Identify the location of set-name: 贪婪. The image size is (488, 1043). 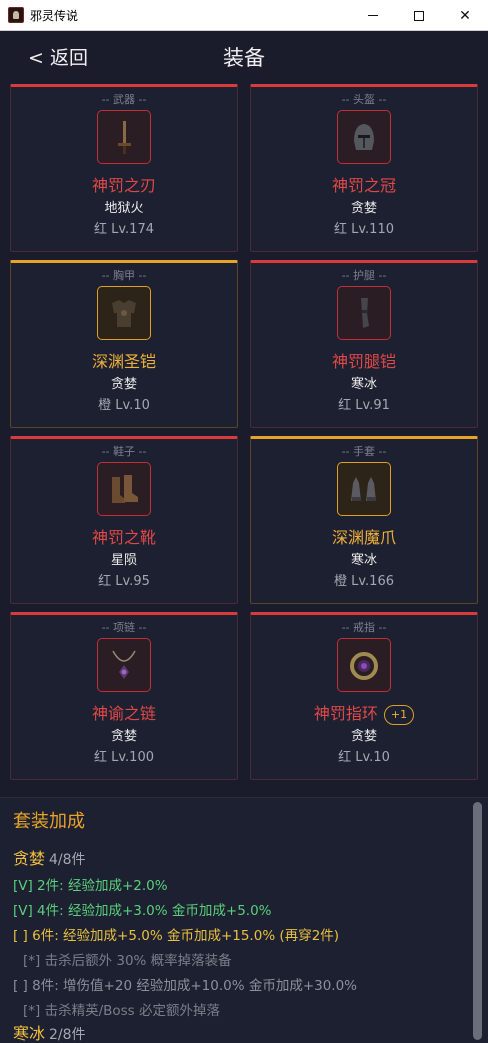
(29, 858).